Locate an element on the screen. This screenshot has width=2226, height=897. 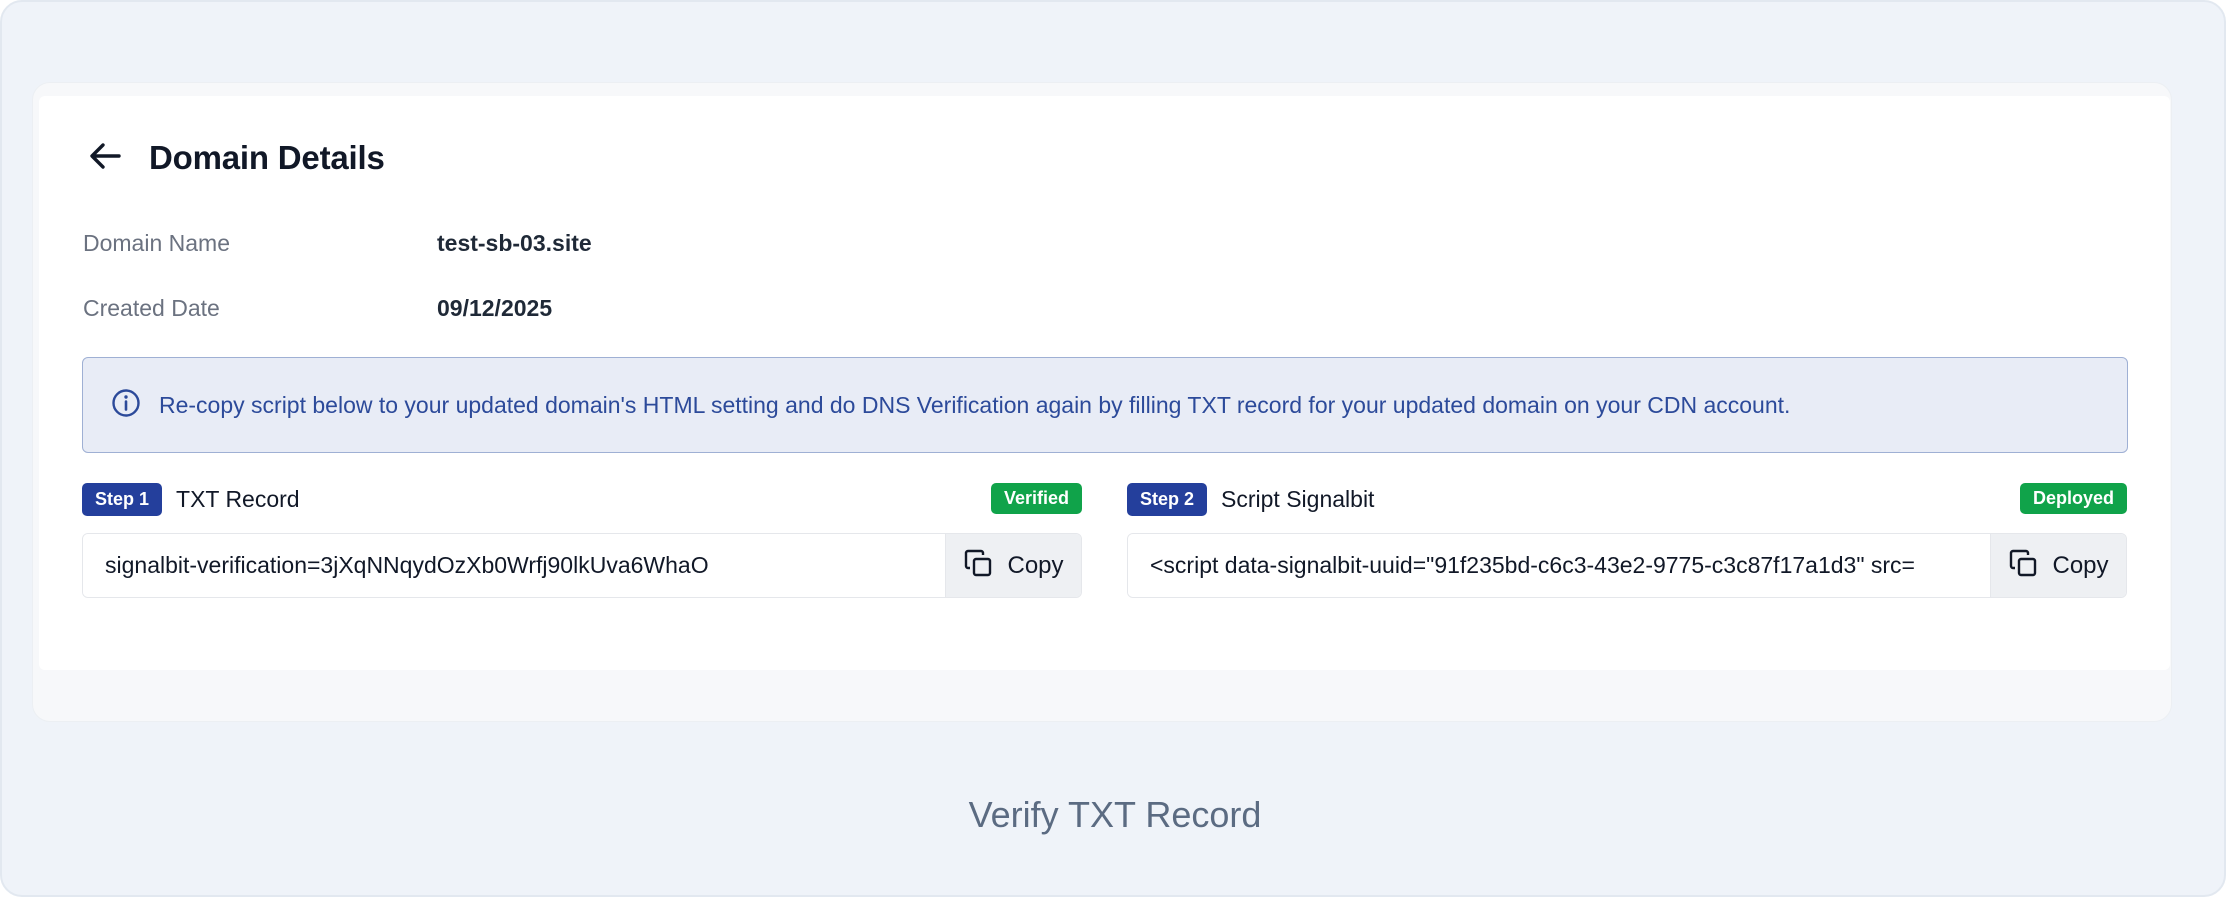
step-2-panel: Step 2 Script Signalbit Deployed Copy is located at coordinates (1627, 540).